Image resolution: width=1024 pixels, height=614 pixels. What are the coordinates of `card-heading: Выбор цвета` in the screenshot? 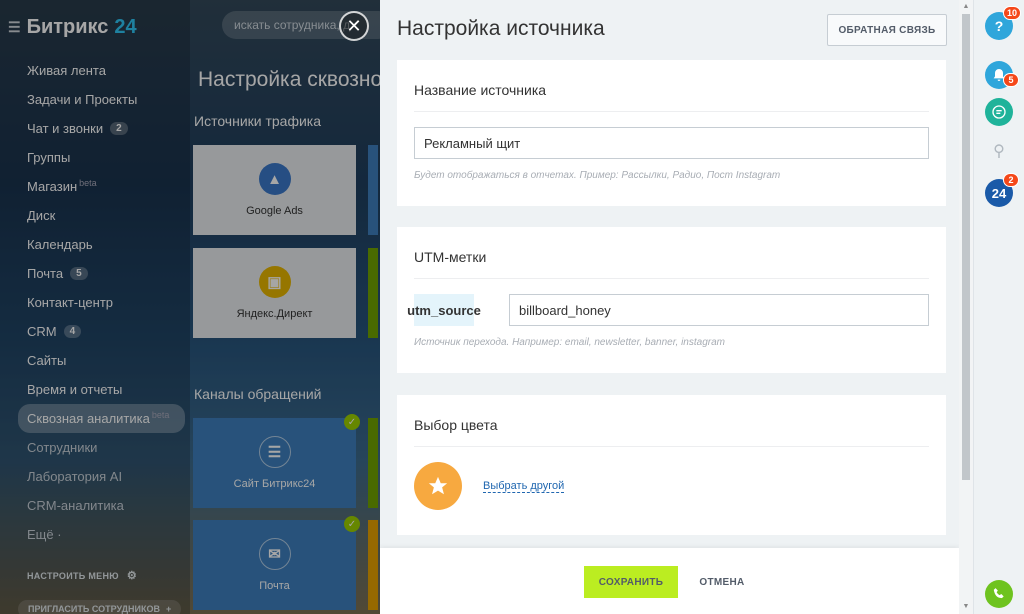 It's located at (456, 425).